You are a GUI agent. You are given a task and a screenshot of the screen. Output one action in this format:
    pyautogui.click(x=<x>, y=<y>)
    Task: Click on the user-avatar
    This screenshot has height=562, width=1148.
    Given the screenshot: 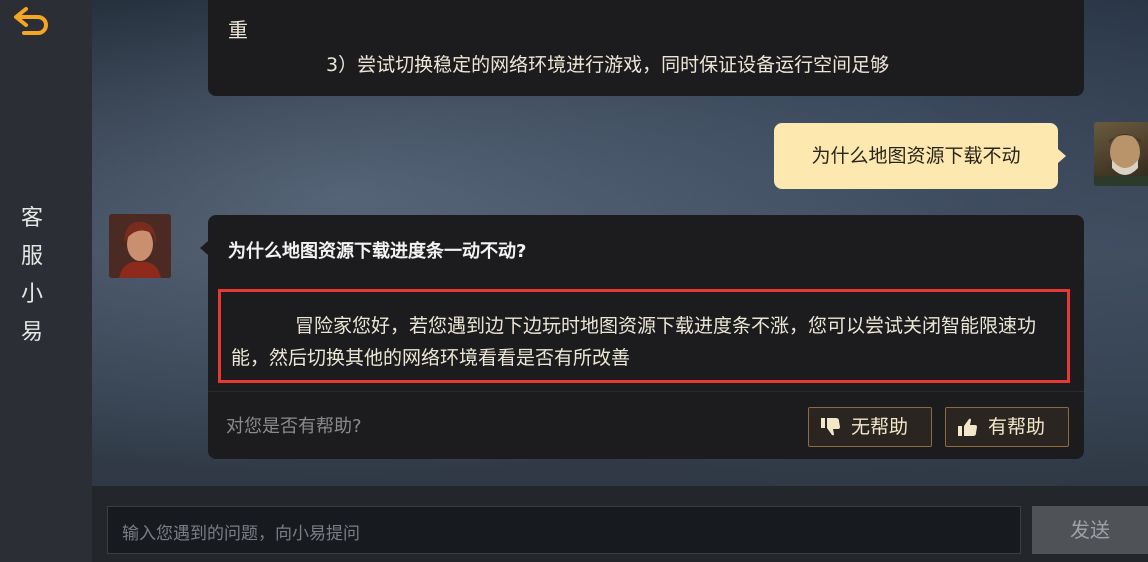 What is the action you would take?
    pyautogui.click(x=1121, y=154)
    